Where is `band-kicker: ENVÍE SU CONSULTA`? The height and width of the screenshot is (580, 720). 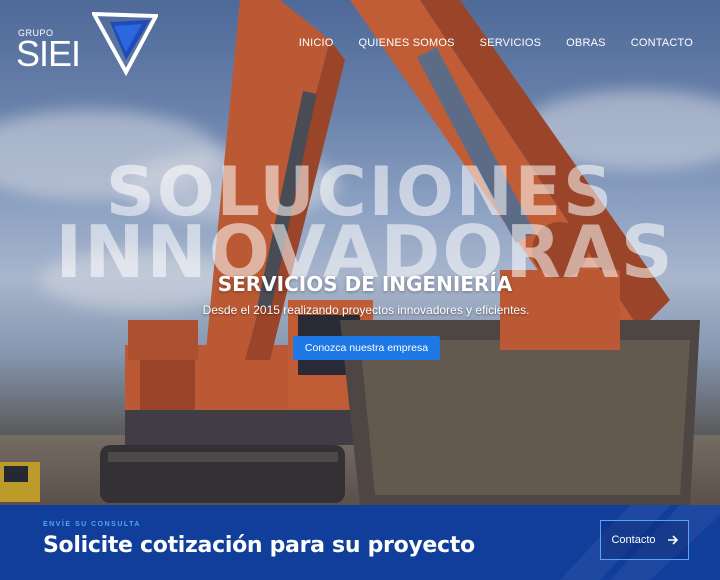
band-kicker: ENVÍE SU CONSULTA is located at coordinates (92, 524).